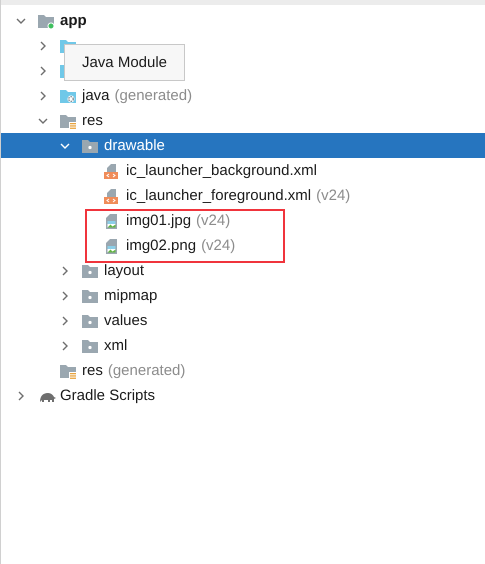 The width and height of the screenshot is (485, 564). Describe the element at coordinates (96, 95) in the screenshot. I see `item-label: java` at that location.